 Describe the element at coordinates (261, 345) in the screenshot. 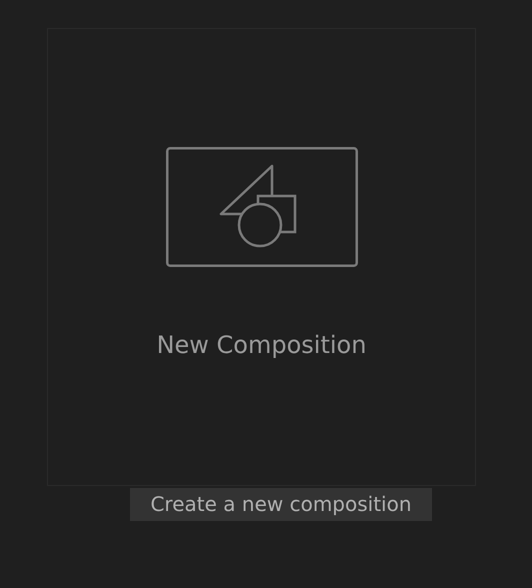

I see `card-title: New Composition` at that location.